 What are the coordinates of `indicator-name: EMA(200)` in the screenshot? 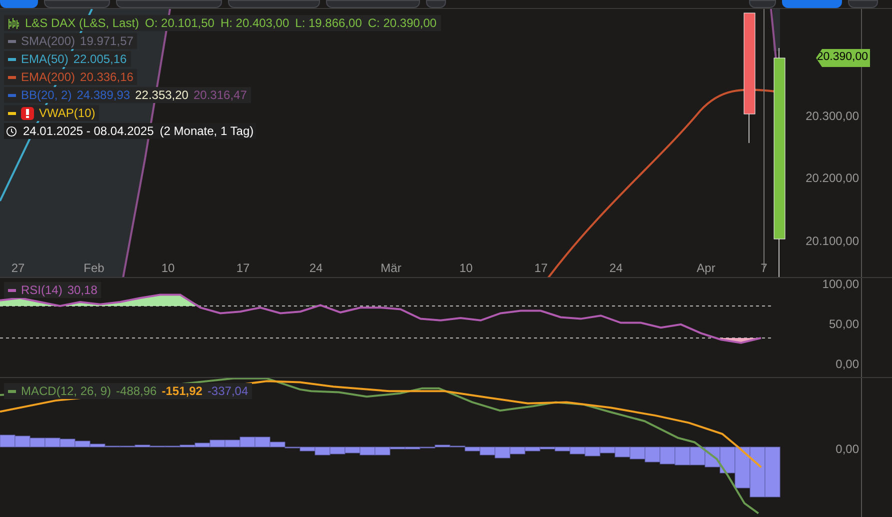 It's located at (48, 77).